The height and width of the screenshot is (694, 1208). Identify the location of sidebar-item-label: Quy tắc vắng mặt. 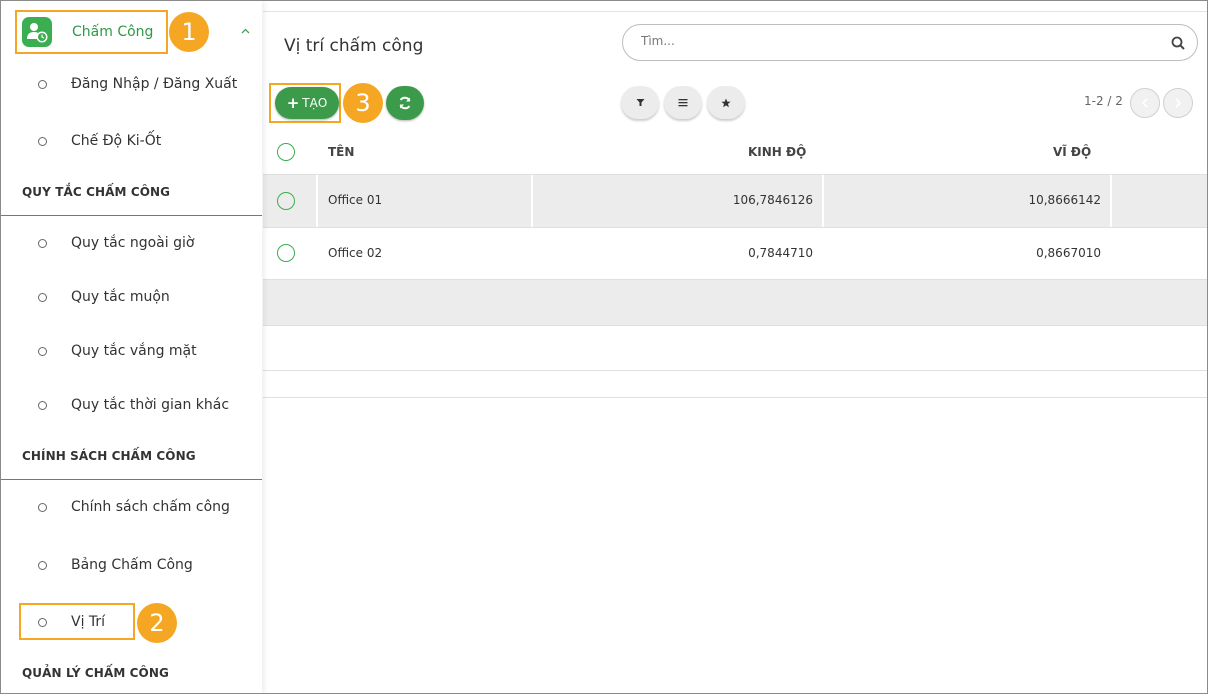
(134, 351).